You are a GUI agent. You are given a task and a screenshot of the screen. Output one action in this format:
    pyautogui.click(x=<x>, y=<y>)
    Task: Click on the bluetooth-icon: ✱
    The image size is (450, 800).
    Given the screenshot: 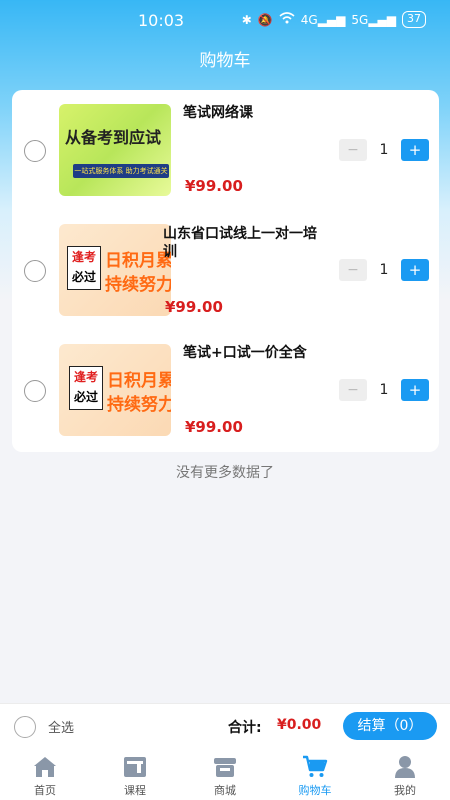 What is the action you would take?
    pyautogui.click(x=246, y=19)
    